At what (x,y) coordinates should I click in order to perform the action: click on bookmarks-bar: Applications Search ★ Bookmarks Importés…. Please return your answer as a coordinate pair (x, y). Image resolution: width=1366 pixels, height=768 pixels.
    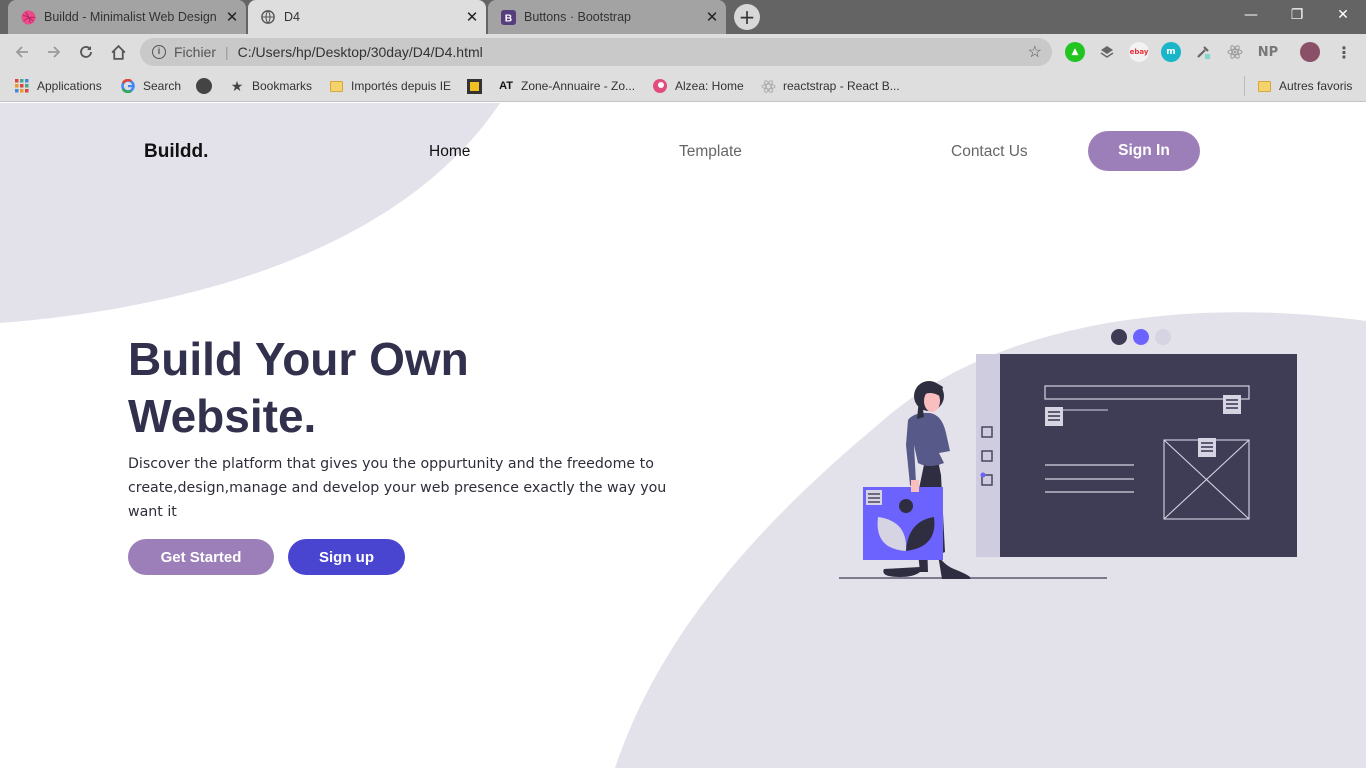
    Looking at the image, I should click on (683, 86).